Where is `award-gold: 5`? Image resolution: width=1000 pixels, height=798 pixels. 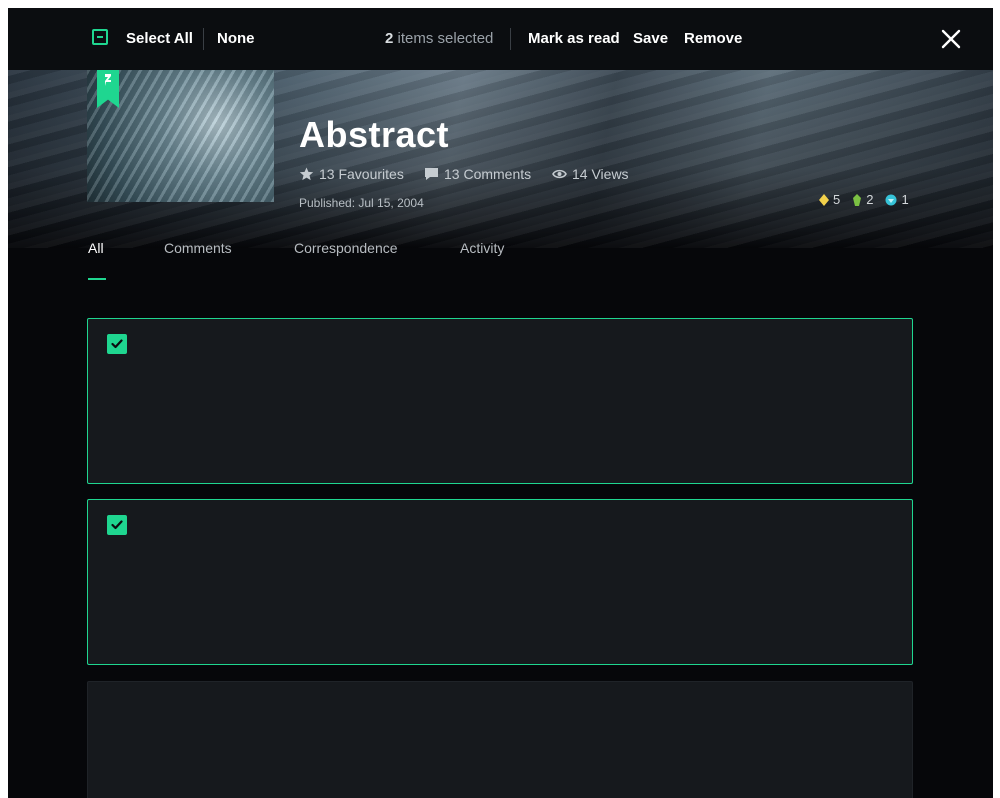
award-gold: 5 is located at coordinates (829, 199).